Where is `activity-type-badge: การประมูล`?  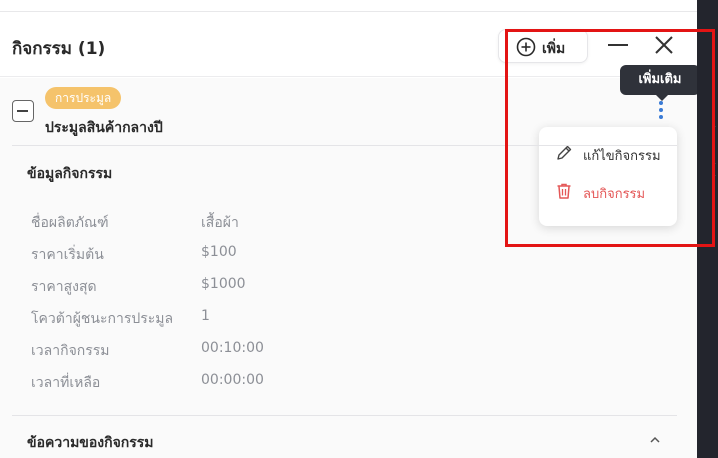
activity-type-badge: การประมูล is located at coordinates (83, 98).